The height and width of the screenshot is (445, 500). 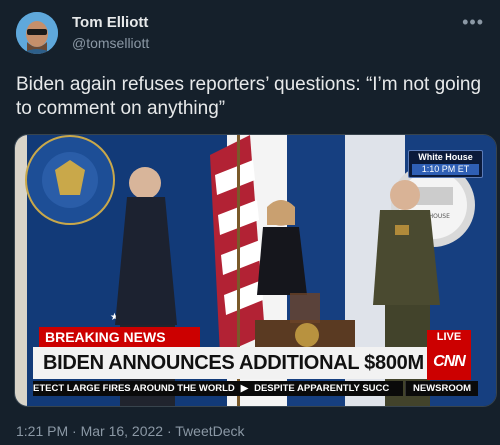 I want to click on author-name: Tom Elliott, so click(x=110, y=22).